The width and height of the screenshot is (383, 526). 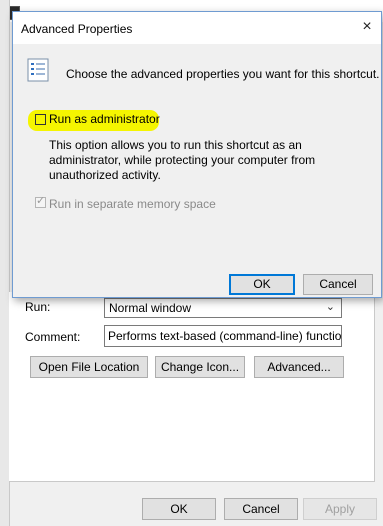 What do you see at coordinates (40, 119) in the screenshot?
I see `run-as-administrator-checkbox` at bounding box center [40, 119].